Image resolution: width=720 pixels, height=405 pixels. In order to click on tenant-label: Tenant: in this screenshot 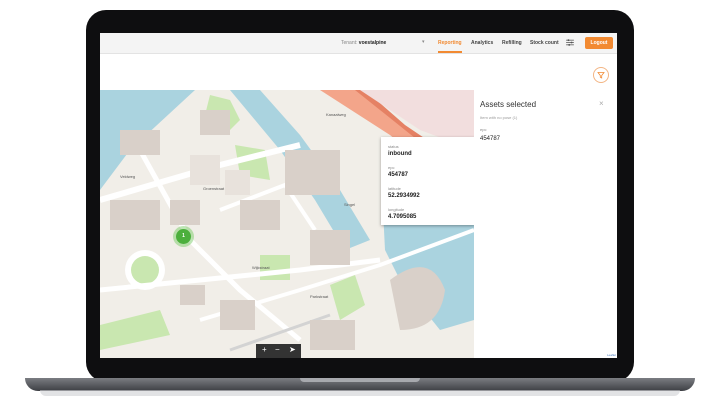, I will do `click(349, 43)`.